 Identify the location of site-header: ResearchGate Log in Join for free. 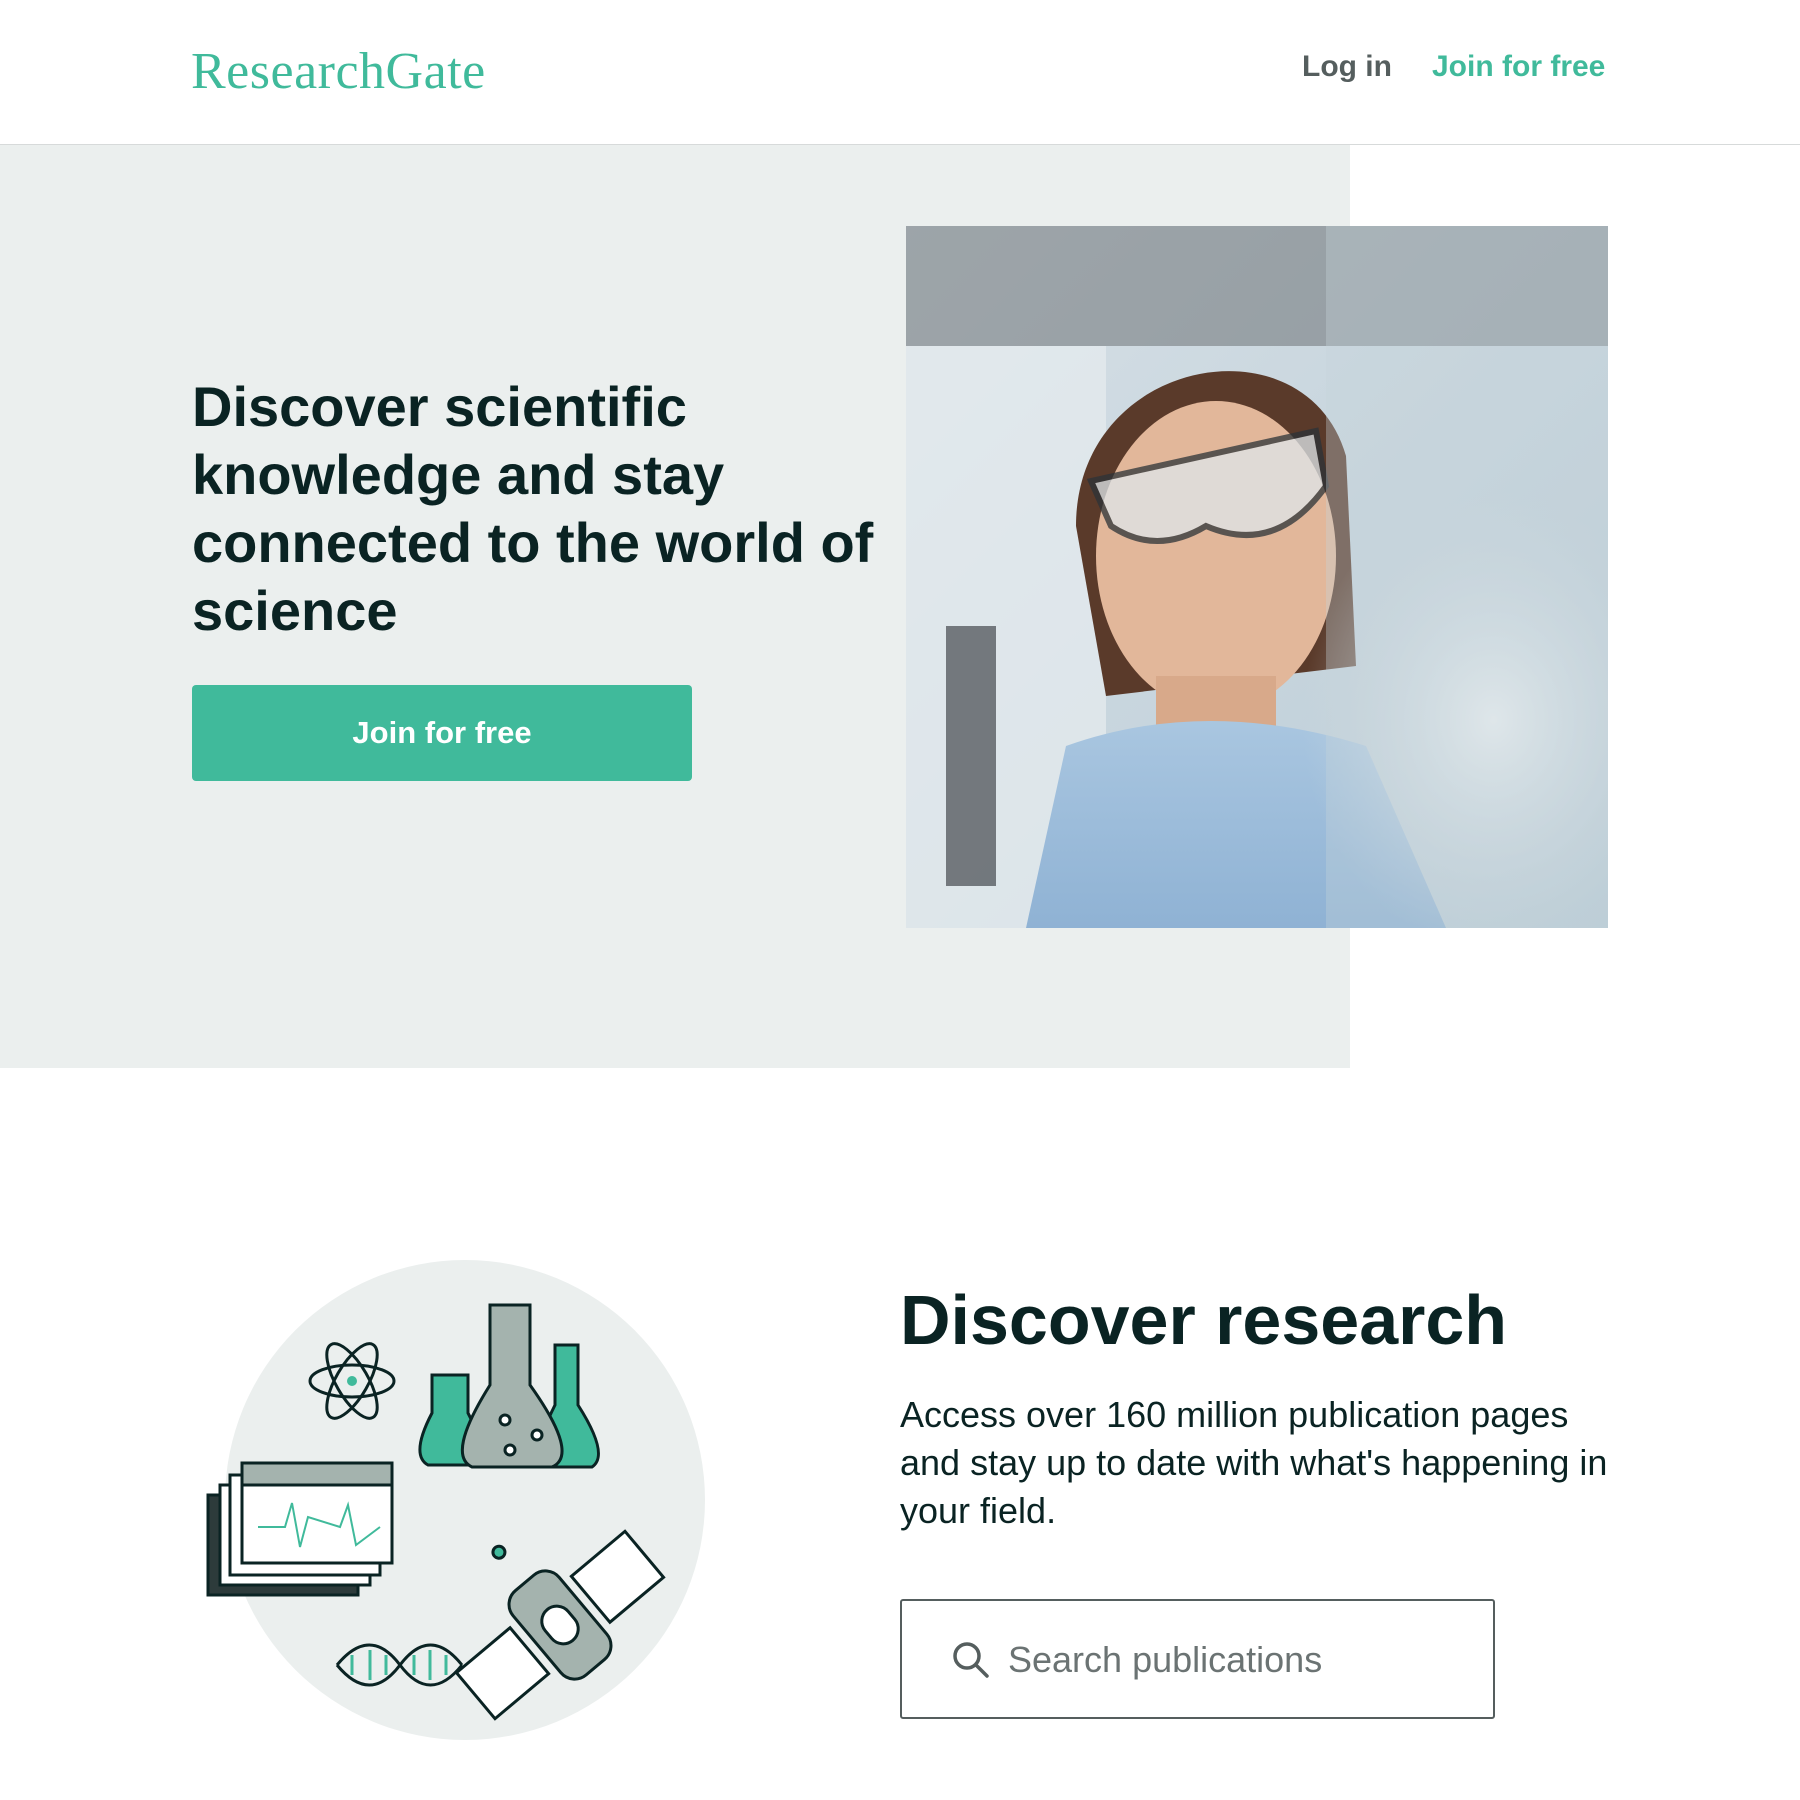
(900, 72).